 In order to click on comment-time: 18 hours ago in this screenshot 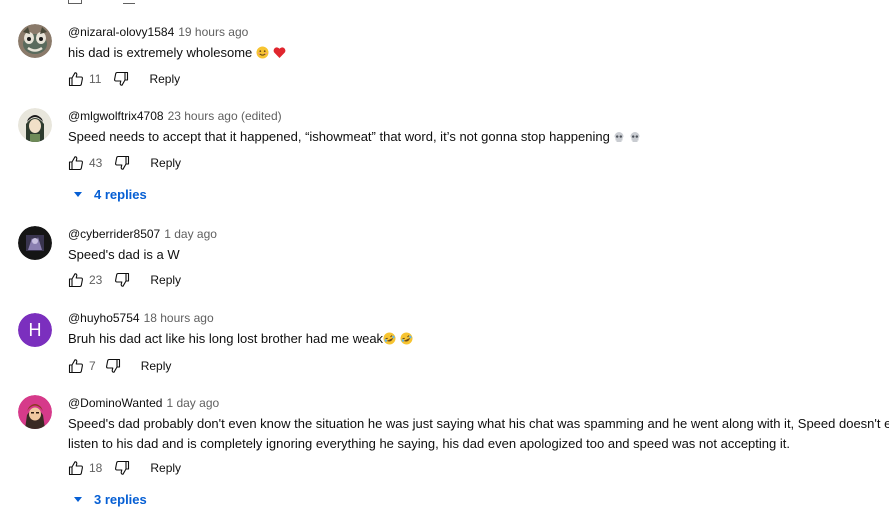, I will do `click(179, 318)`.